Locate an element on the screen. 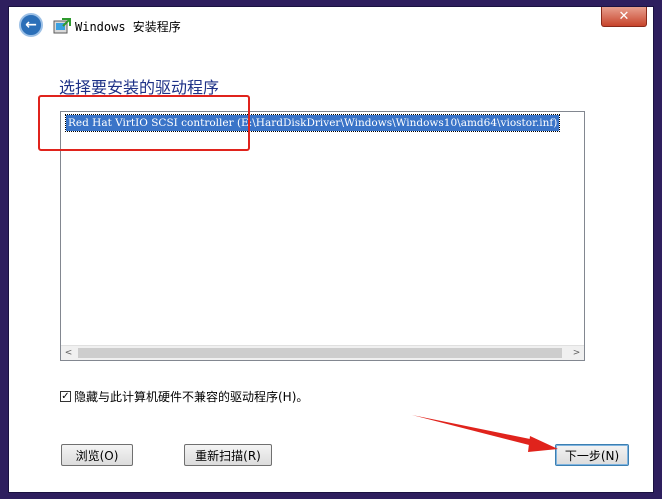 This screenshot has height=499, width=662. title-bar: ← Windows 安装程序 ✕ is located at coordinates (331, 27).